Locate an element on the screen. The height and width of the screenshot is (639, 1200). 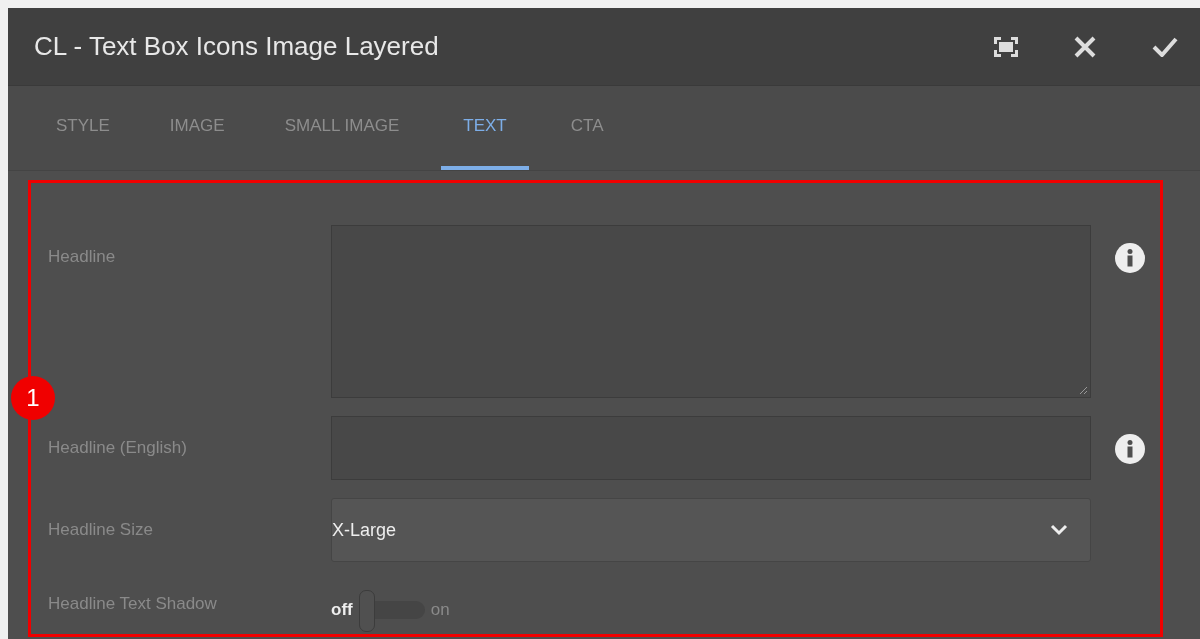
tab: IMAGE is located at coordinates (197, 128).